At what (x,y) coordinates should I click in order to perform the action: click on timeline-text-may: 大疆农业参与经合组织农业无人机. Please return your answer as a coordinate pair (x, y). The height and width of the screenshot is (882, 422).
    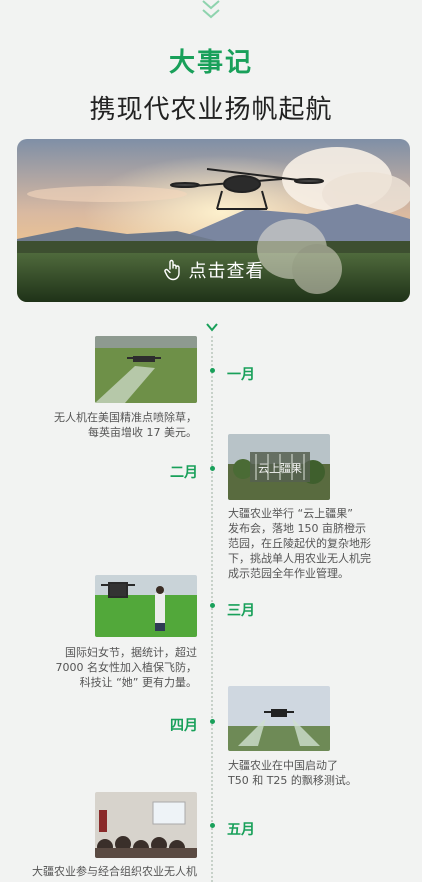
    Looking at the image, I should click on (114, 871).